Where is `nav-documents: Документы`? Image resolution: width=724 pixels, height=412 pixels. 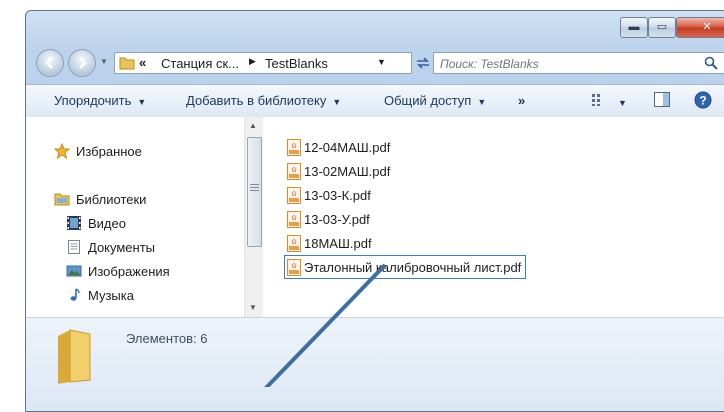 nav-documents: Документы is located at coordinates (110, 247).